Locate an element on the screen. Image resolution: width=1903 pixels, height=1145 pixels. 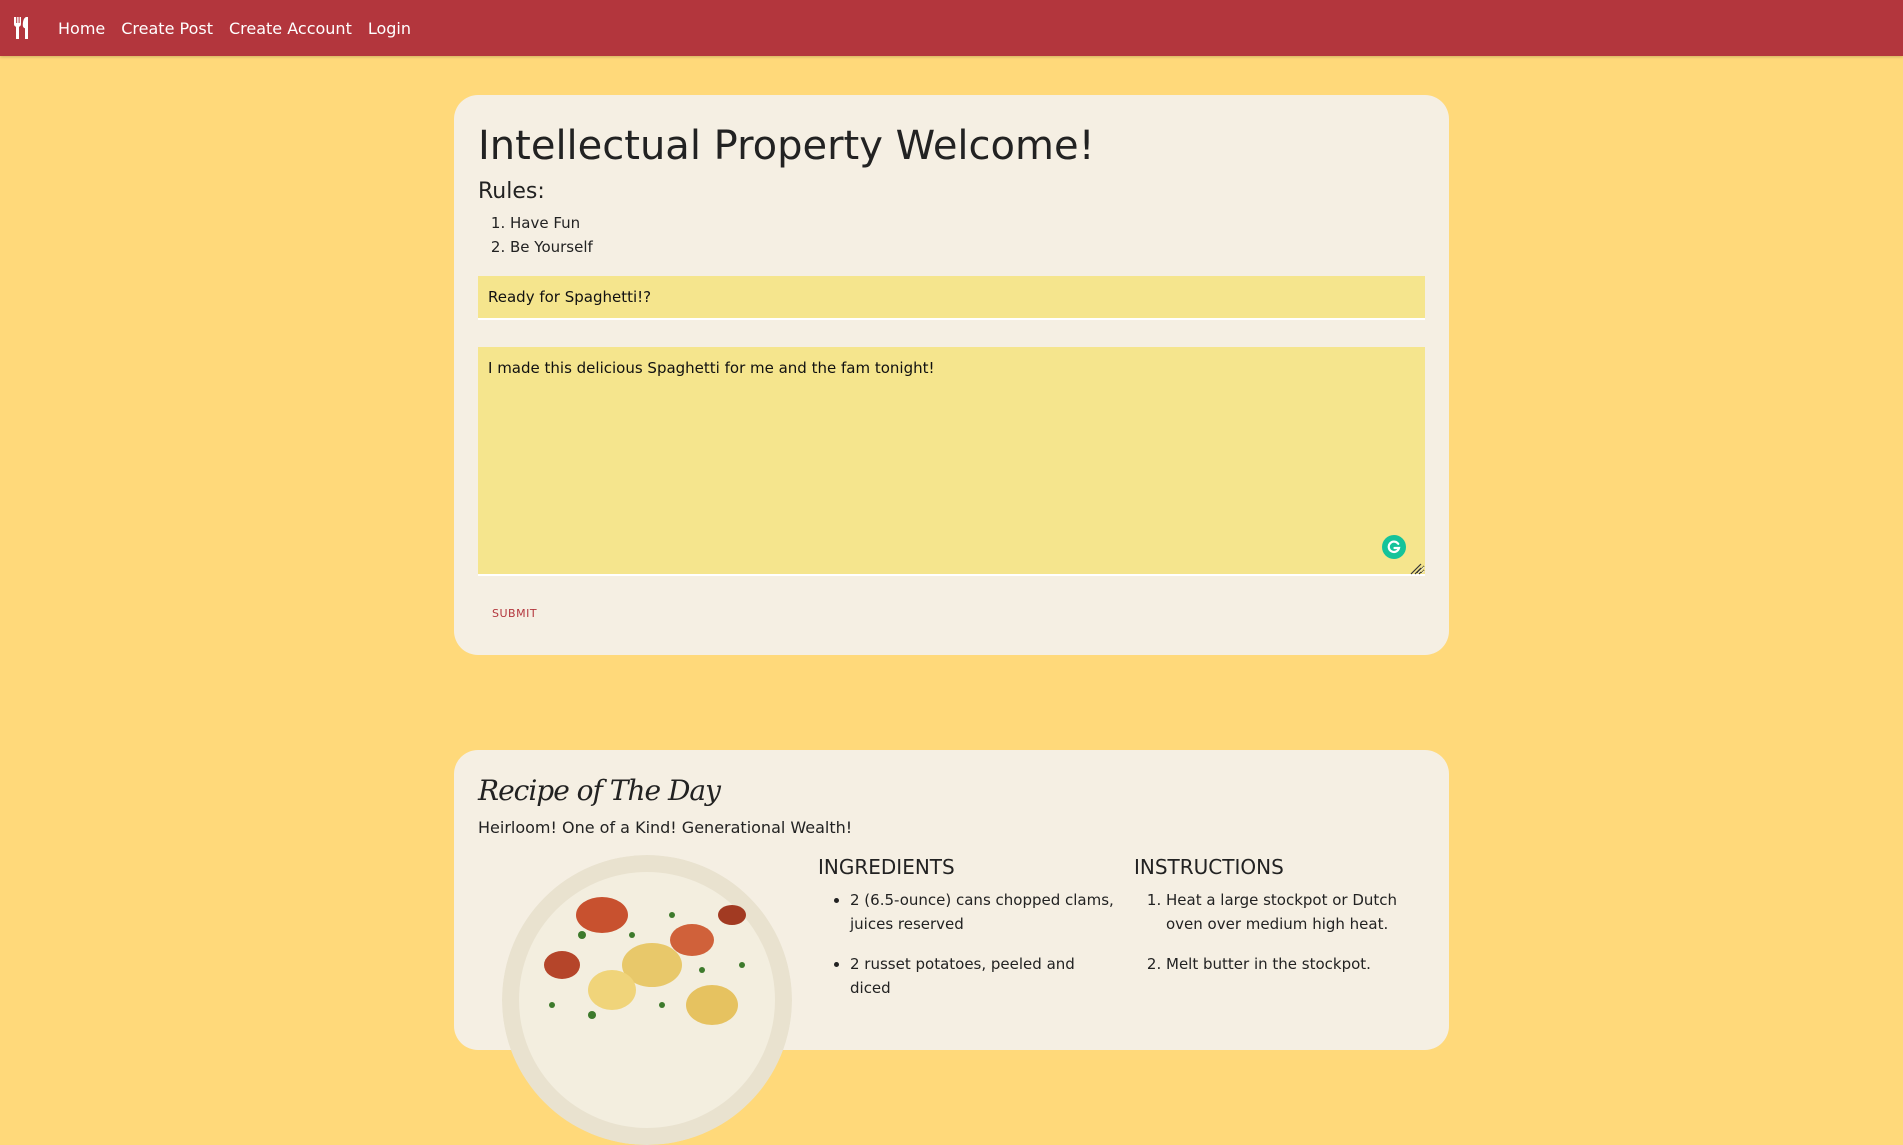
resize-handle-icon is located at coordinates (1415, 568).